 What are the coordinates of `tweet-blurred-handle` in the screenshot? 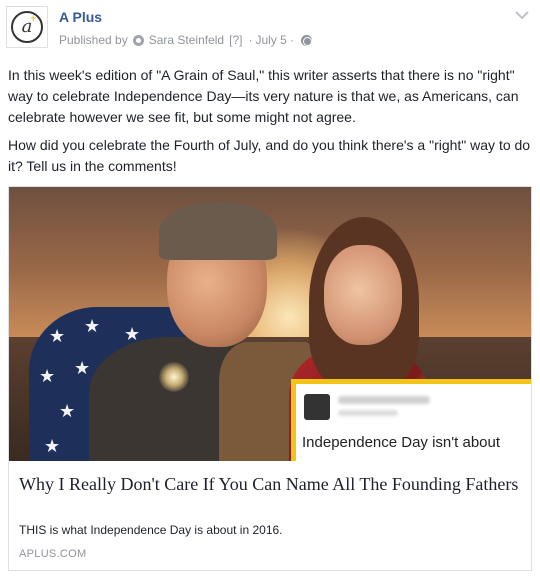 It's located at (368, 413).